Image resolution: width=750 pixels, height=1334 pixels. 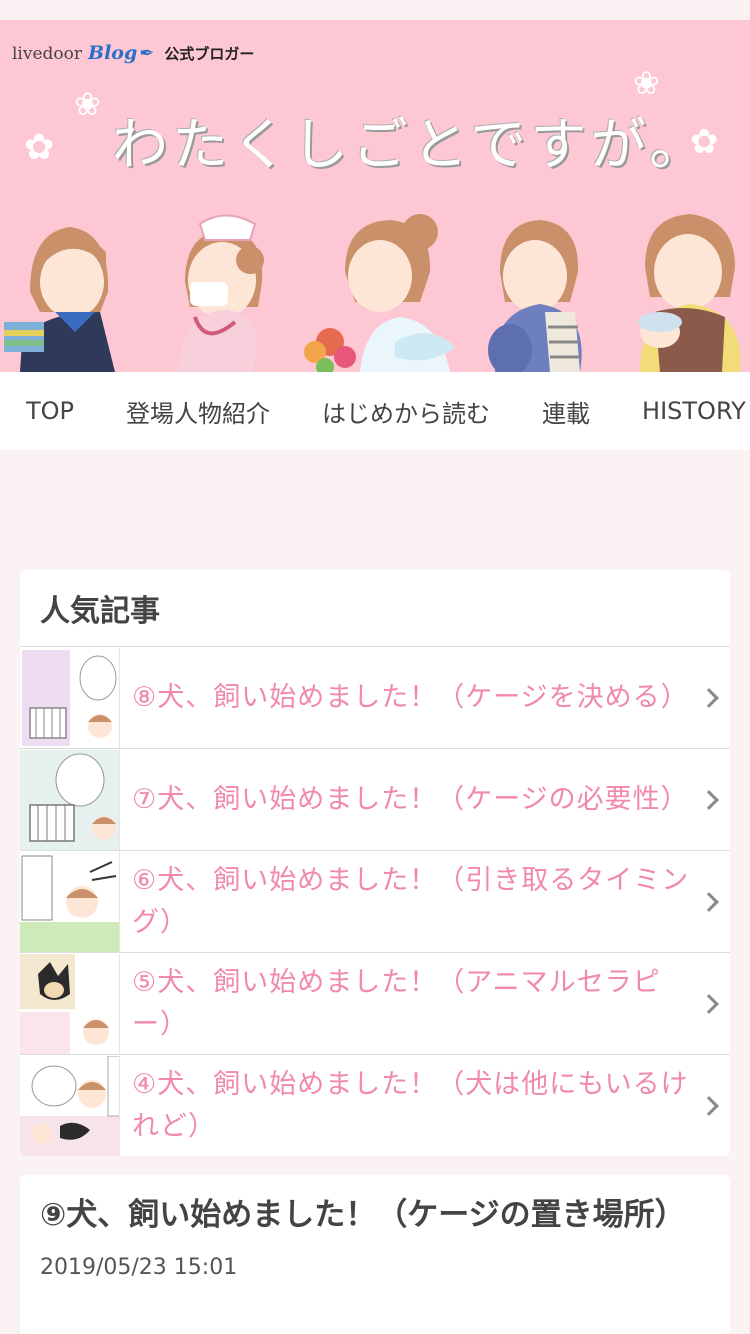 I want to click on popular-article-title: ⑦犬、飼い始めました！（ケージの必要性）, so click(x=410, y=799).